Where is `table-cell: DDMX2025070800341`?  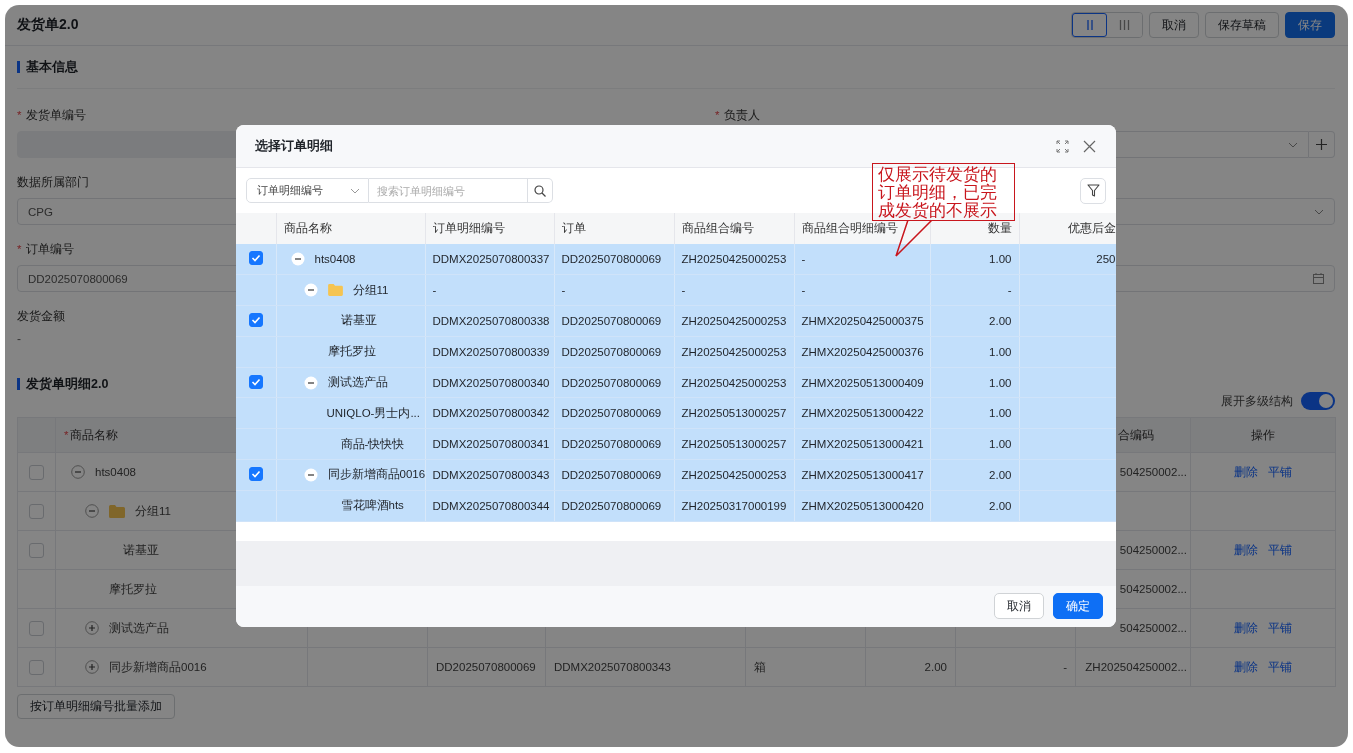 table-cell: DDMX2025070800341 is located at coordinates (491, 444).